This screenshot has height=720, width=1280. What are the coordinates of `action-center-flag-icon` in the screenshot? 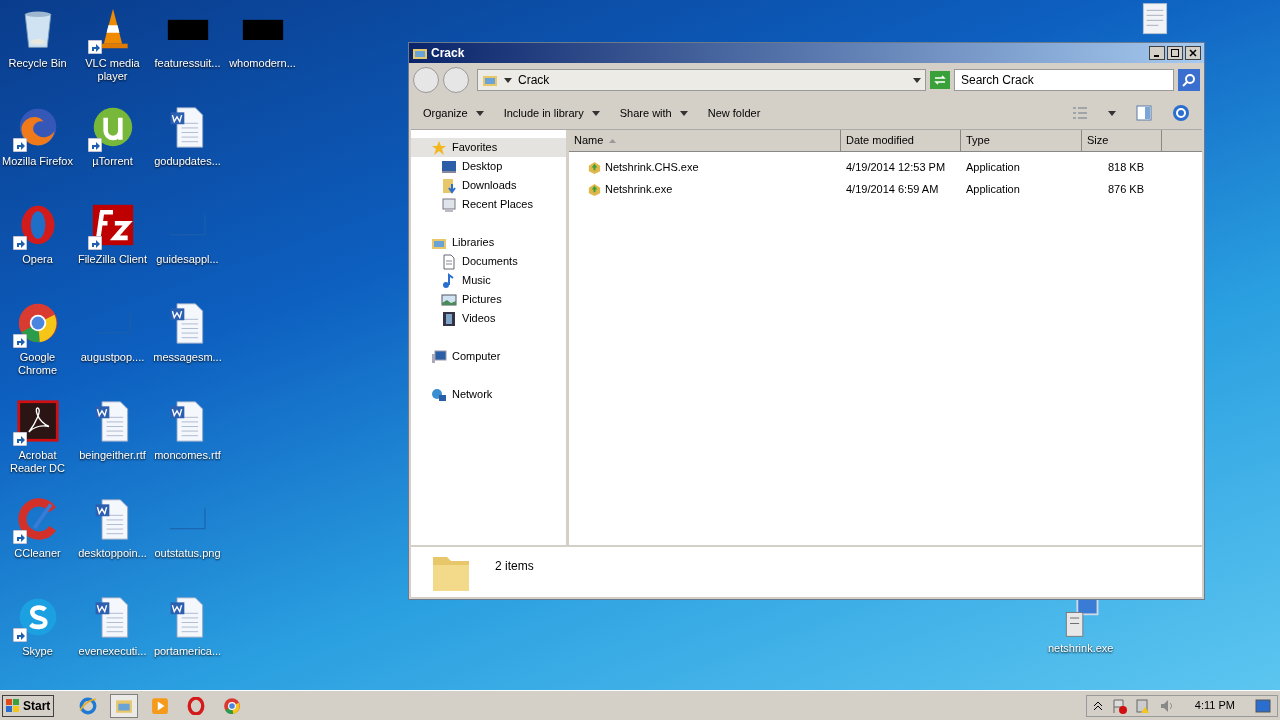 It's located at (1118, 705).